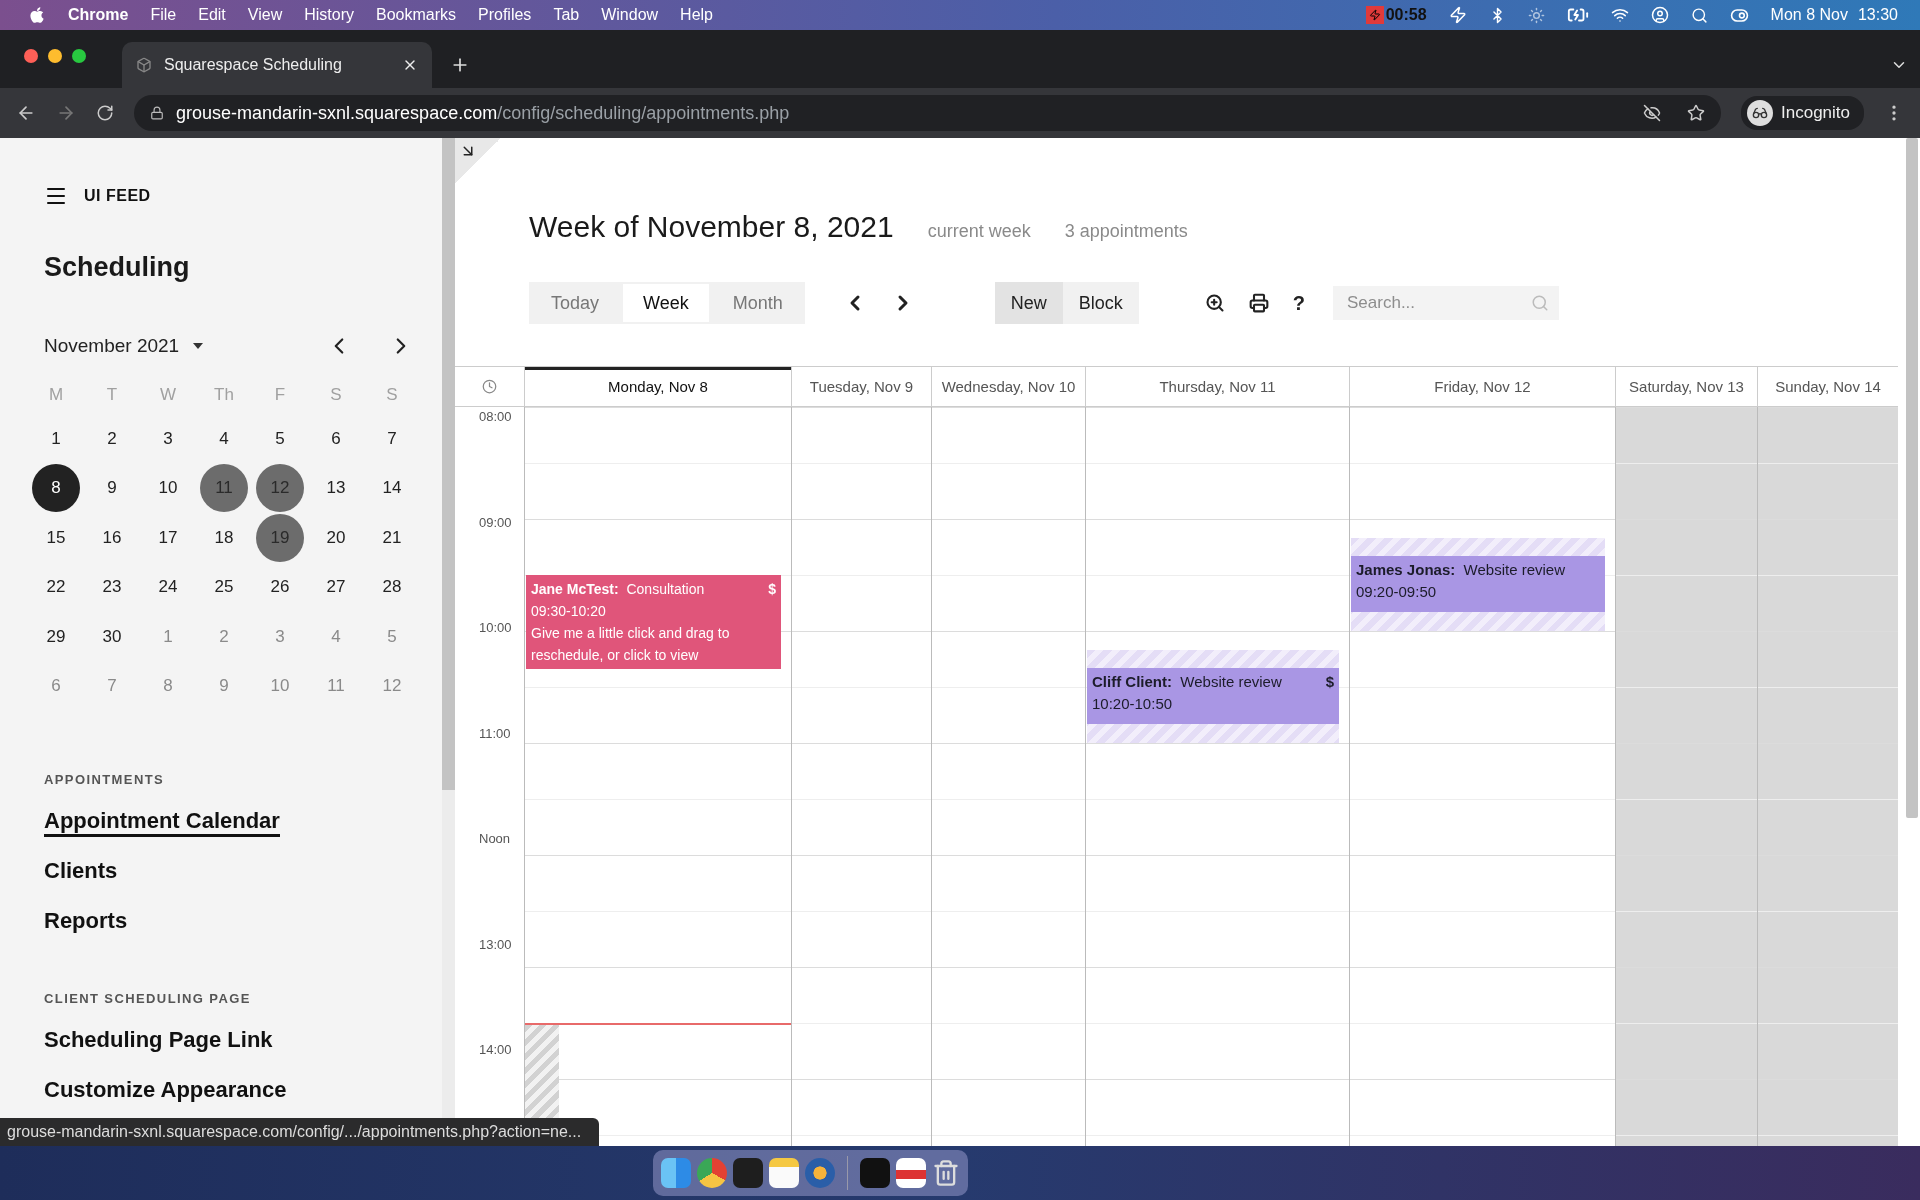 The width and height of the screenshot is (1920, 1200). Describe the element at coordinates (1460, 570) in the screenshot. I see `appointment-title: James Jonas: Website review` at that location.